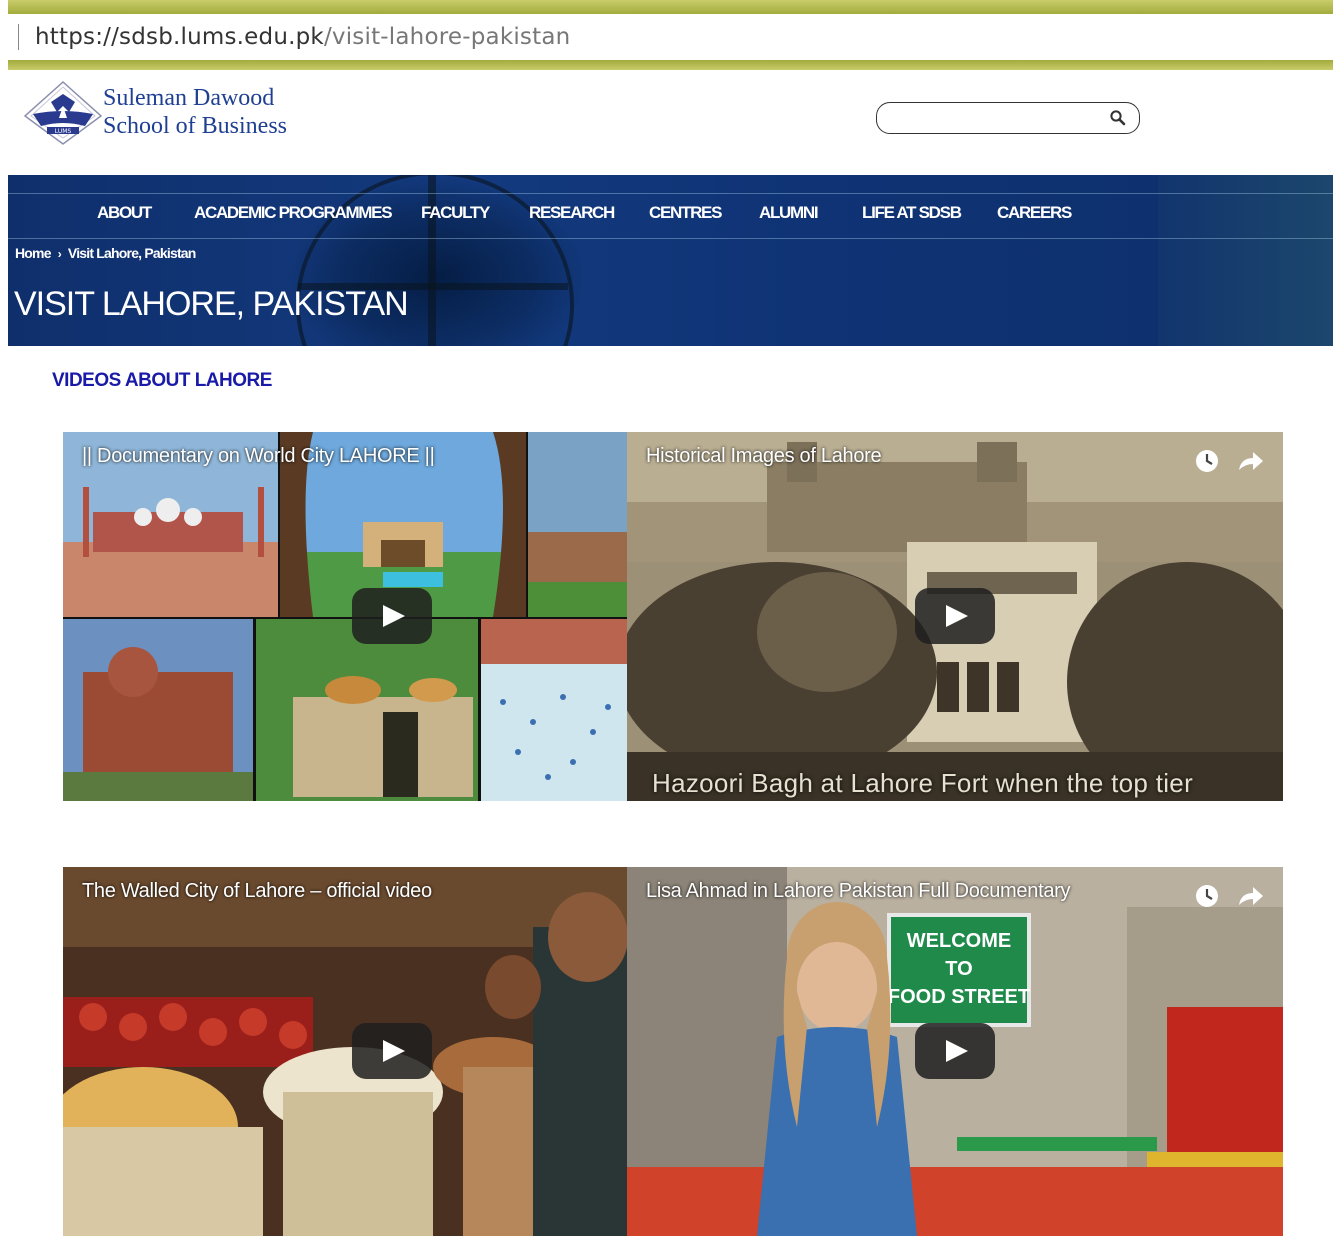 This screenshot has height=1249, width=1333. I want to click on svg-text: TO, so click(958, 969).